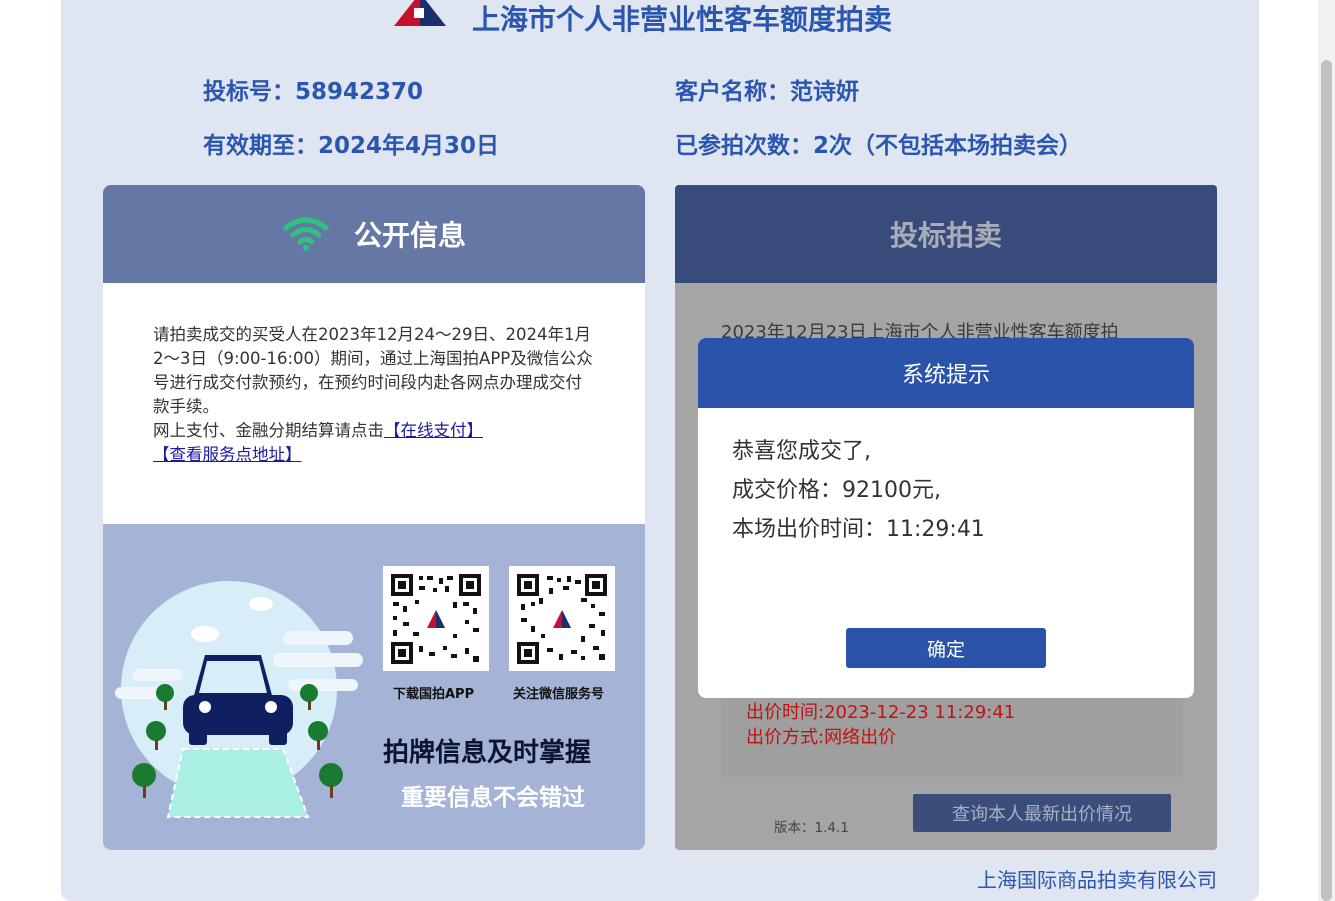  I want to click on online-payment-link: 【在线支付】, so click(433, 430).